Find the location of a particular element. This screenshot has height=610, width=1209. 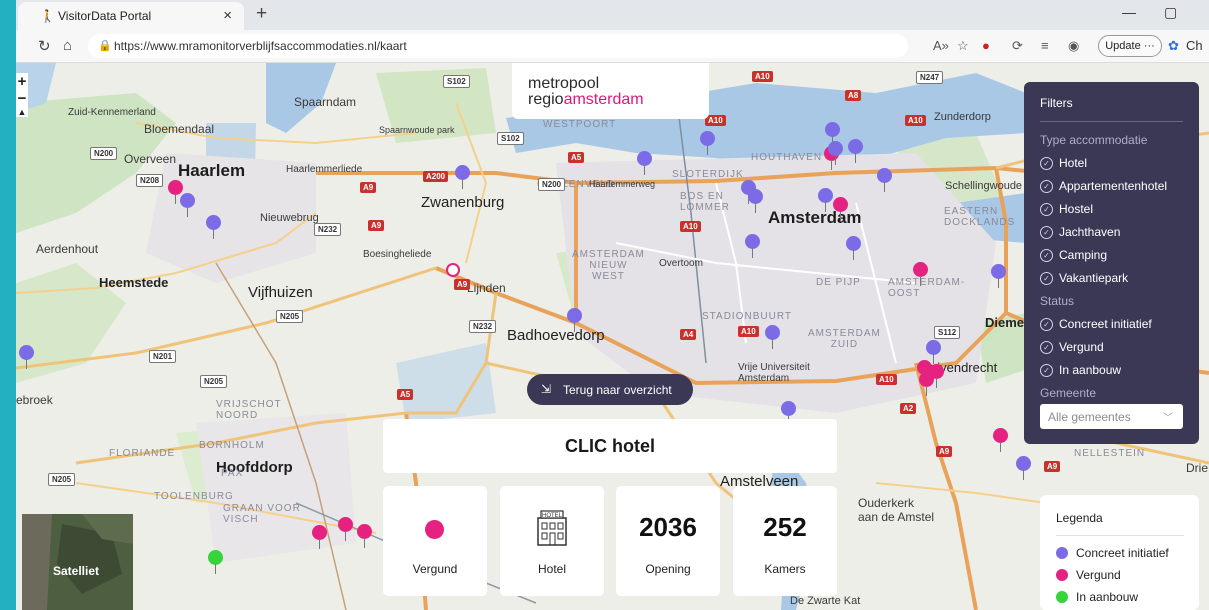

map-label: GRAAN VOOR VISCH is located at coordinates (262, 514).